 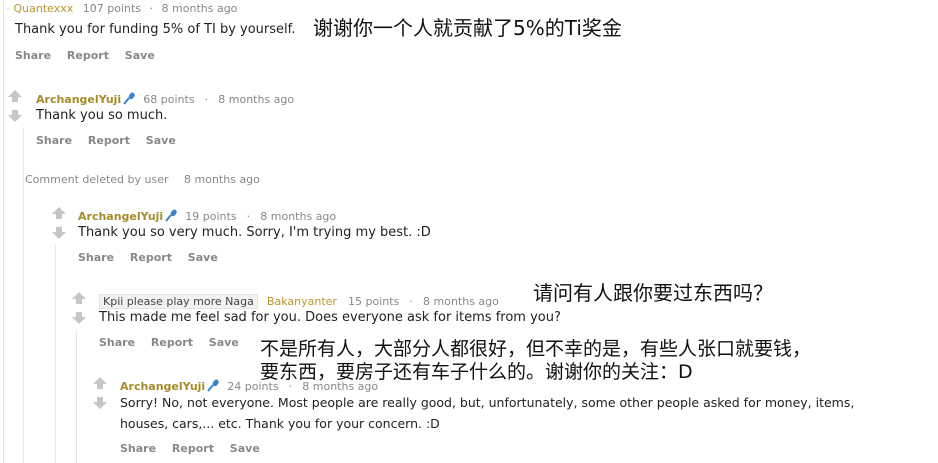 I want to click on collapse-dash: -, so click(x=8, y=8).